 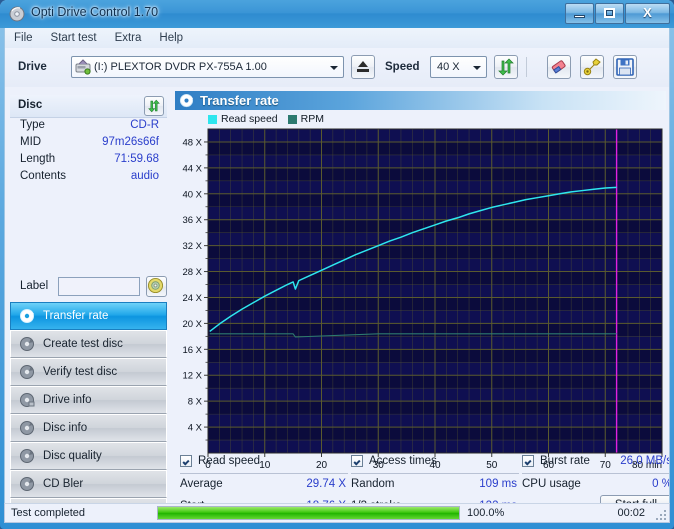 What do you see at coordinates (435, 485) in the screenshot?
I see `stat-row-random: Random 109 ms` at bounding box center [435, 485].